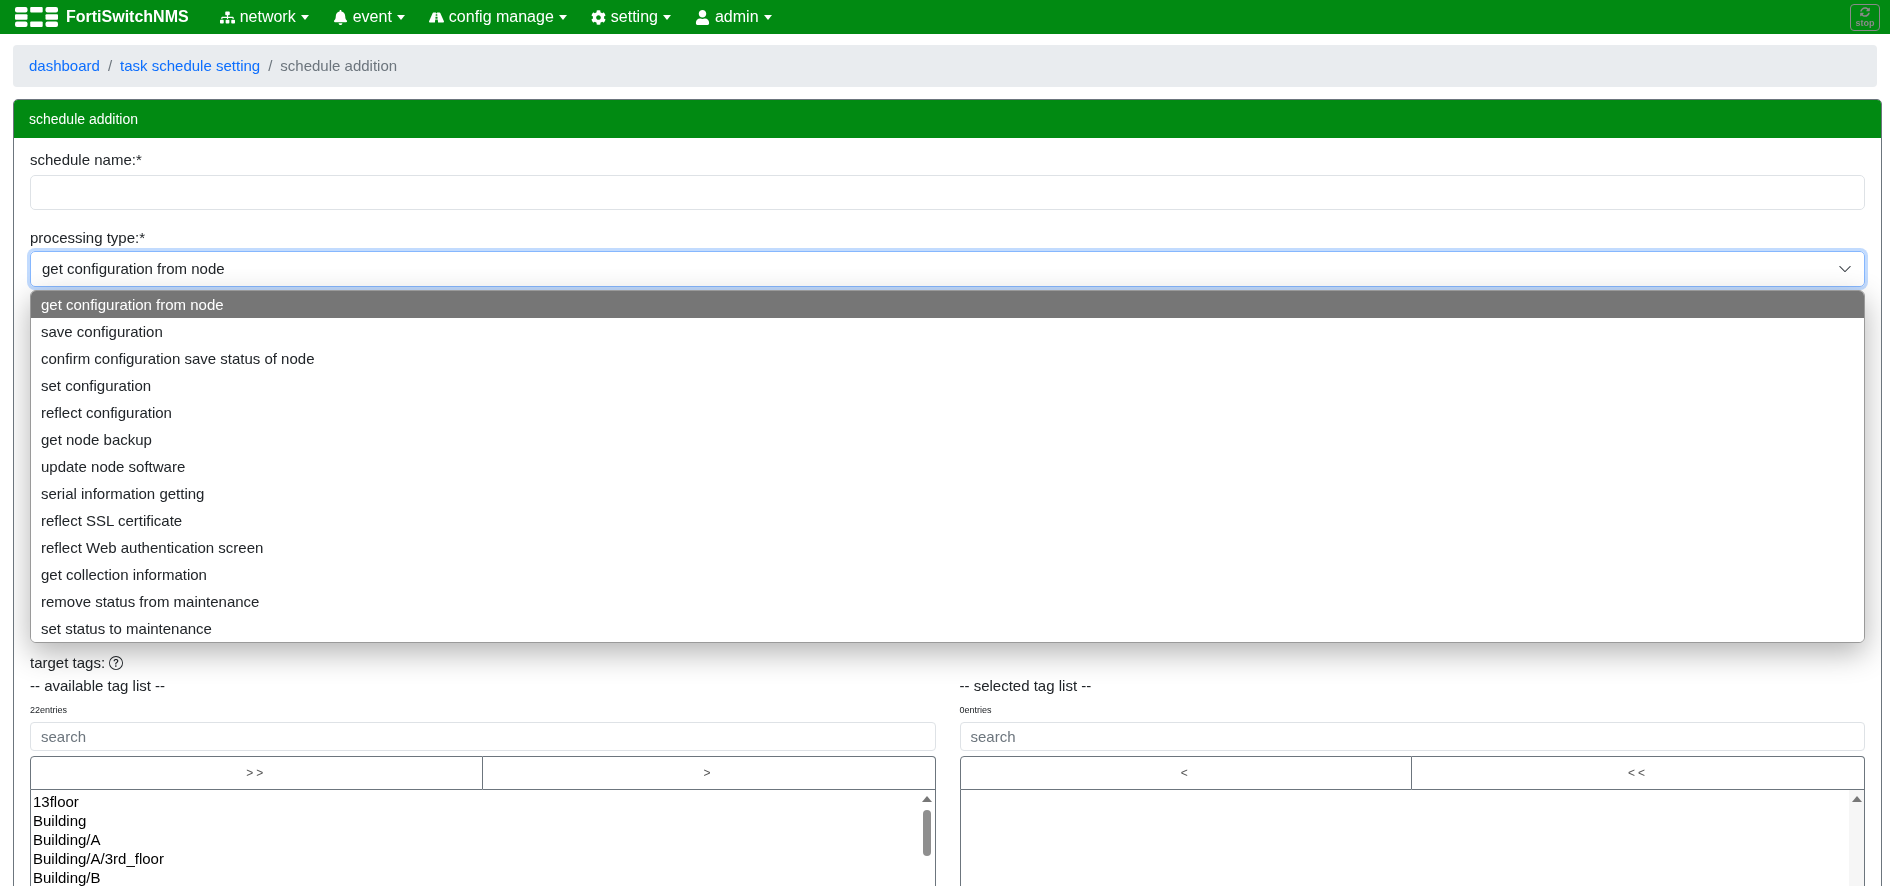 The image size is (1890, 886). I want to click on breadcrumb-link: task schedule setting, so click(190, 66).